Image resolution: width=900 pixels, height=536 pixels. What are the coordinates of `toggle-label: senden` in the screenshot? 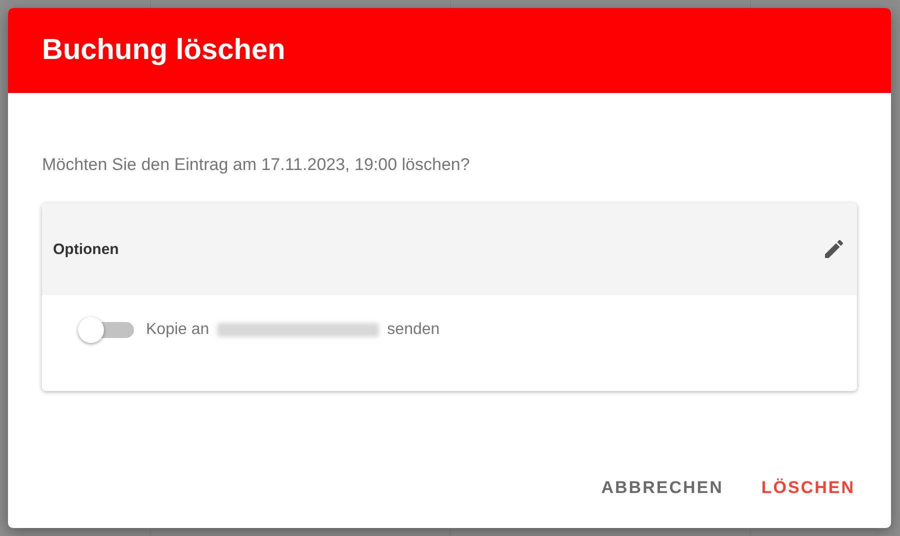 It's located at (413, 330).